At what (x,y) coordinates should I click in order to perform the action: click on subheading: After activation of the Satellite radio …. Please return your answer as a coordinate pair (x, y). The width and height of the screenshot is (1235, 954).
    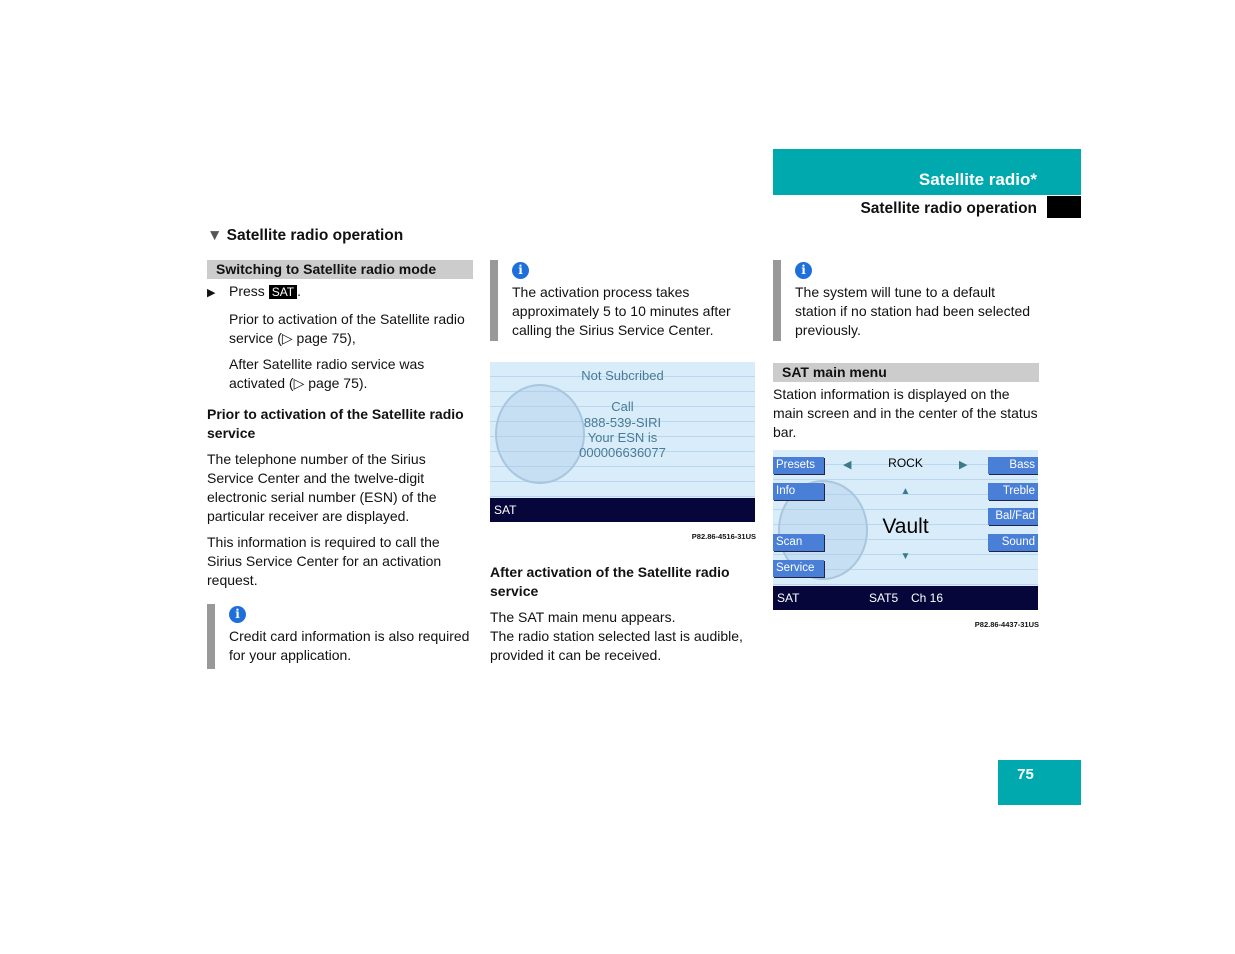
    Looking at the image, I should click on (610, 581).